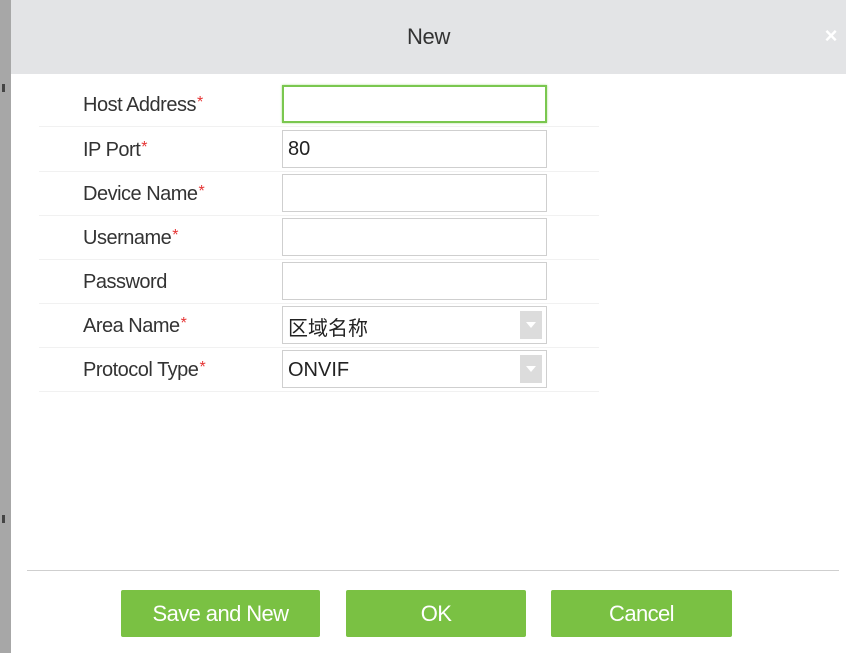 This screenshot has height=653, width=846. I want to click on area-name-select: 区域名称, so click(414, 325).